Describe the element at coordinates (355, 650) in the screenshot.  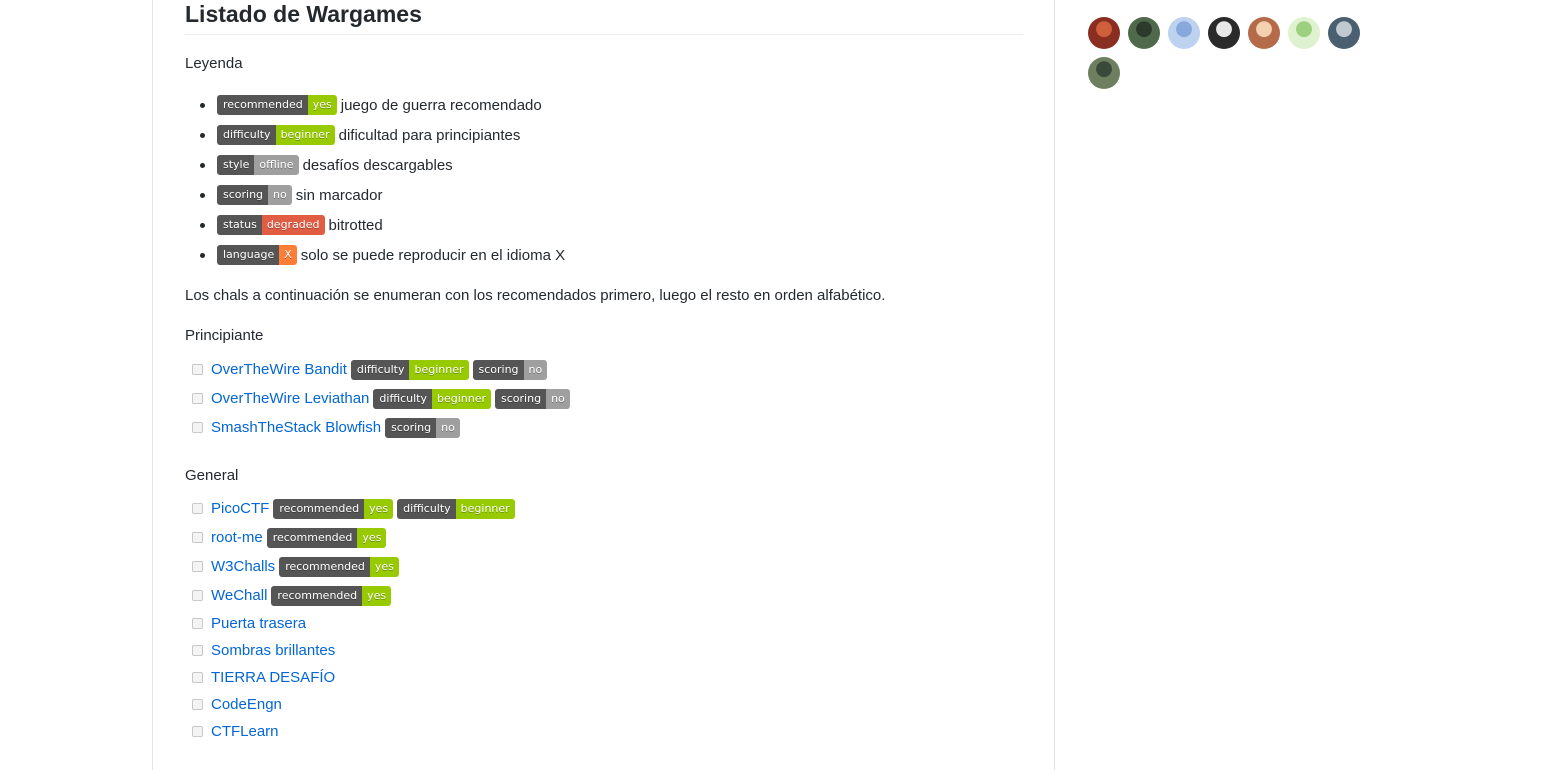
I see `task-list-item: Sombras brillantes` at that location.